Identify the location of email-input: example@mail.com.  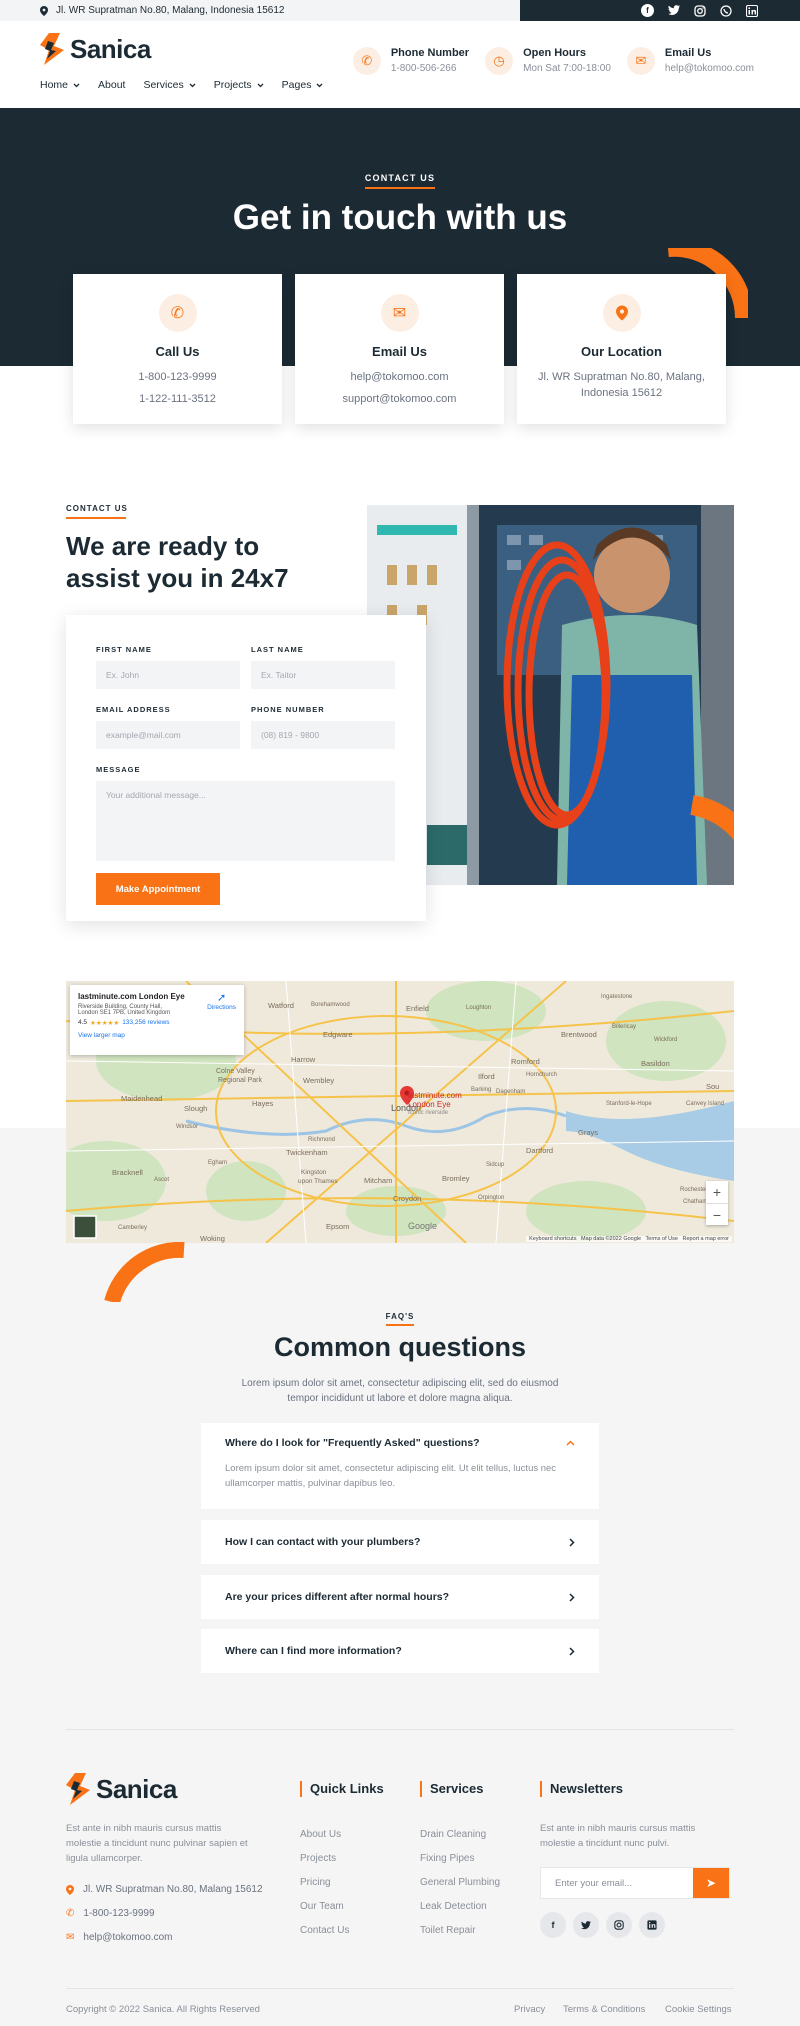
(168, 735).